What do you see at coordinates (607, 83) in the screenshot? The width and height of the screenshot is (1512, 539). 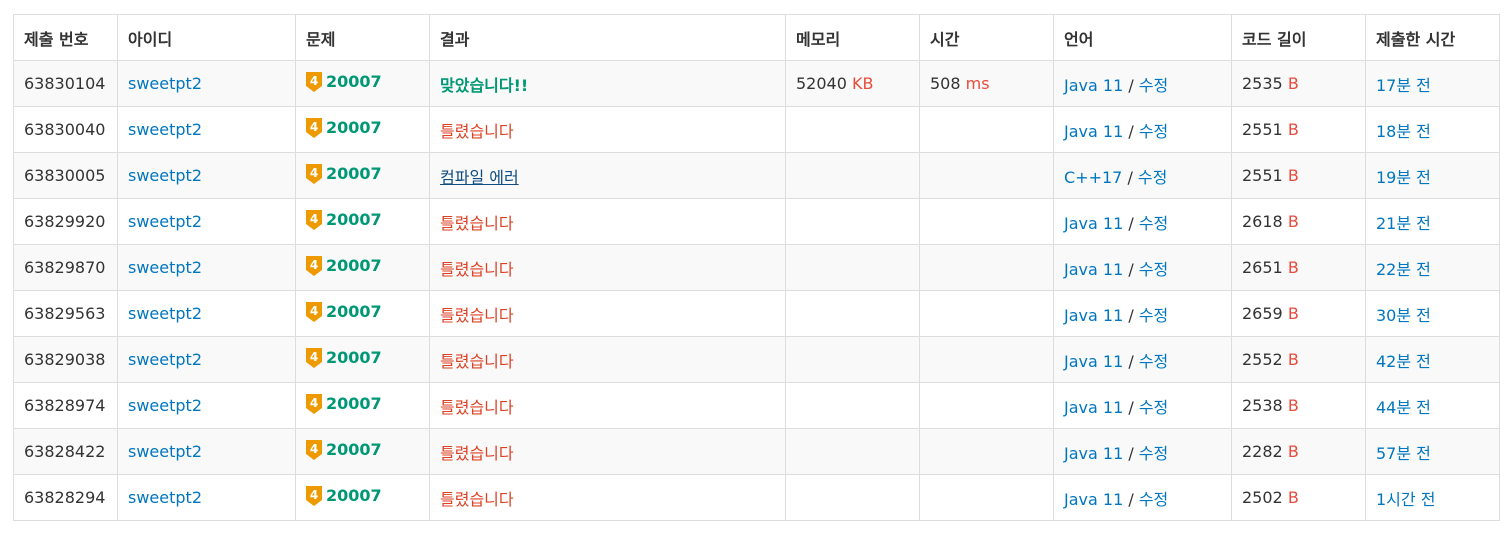 I see `result-cell: 맞았습니다!!` at bounding box center [607, 83].